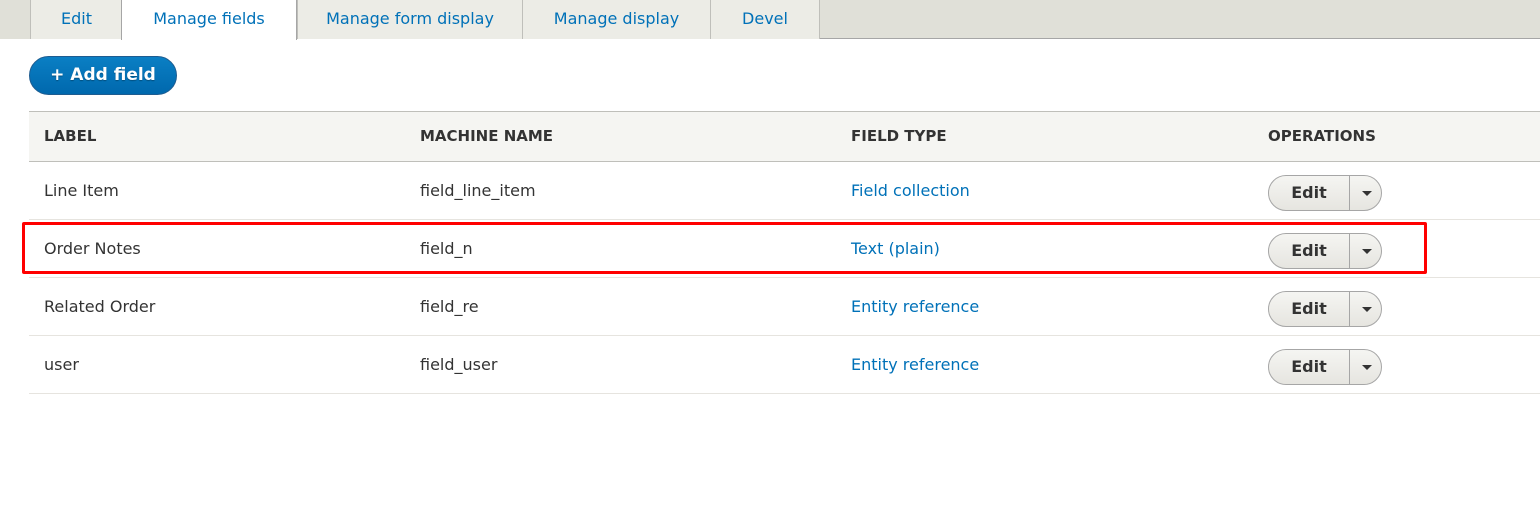  I want to click on field-machine-name: field_line_item, so click(478, 190).